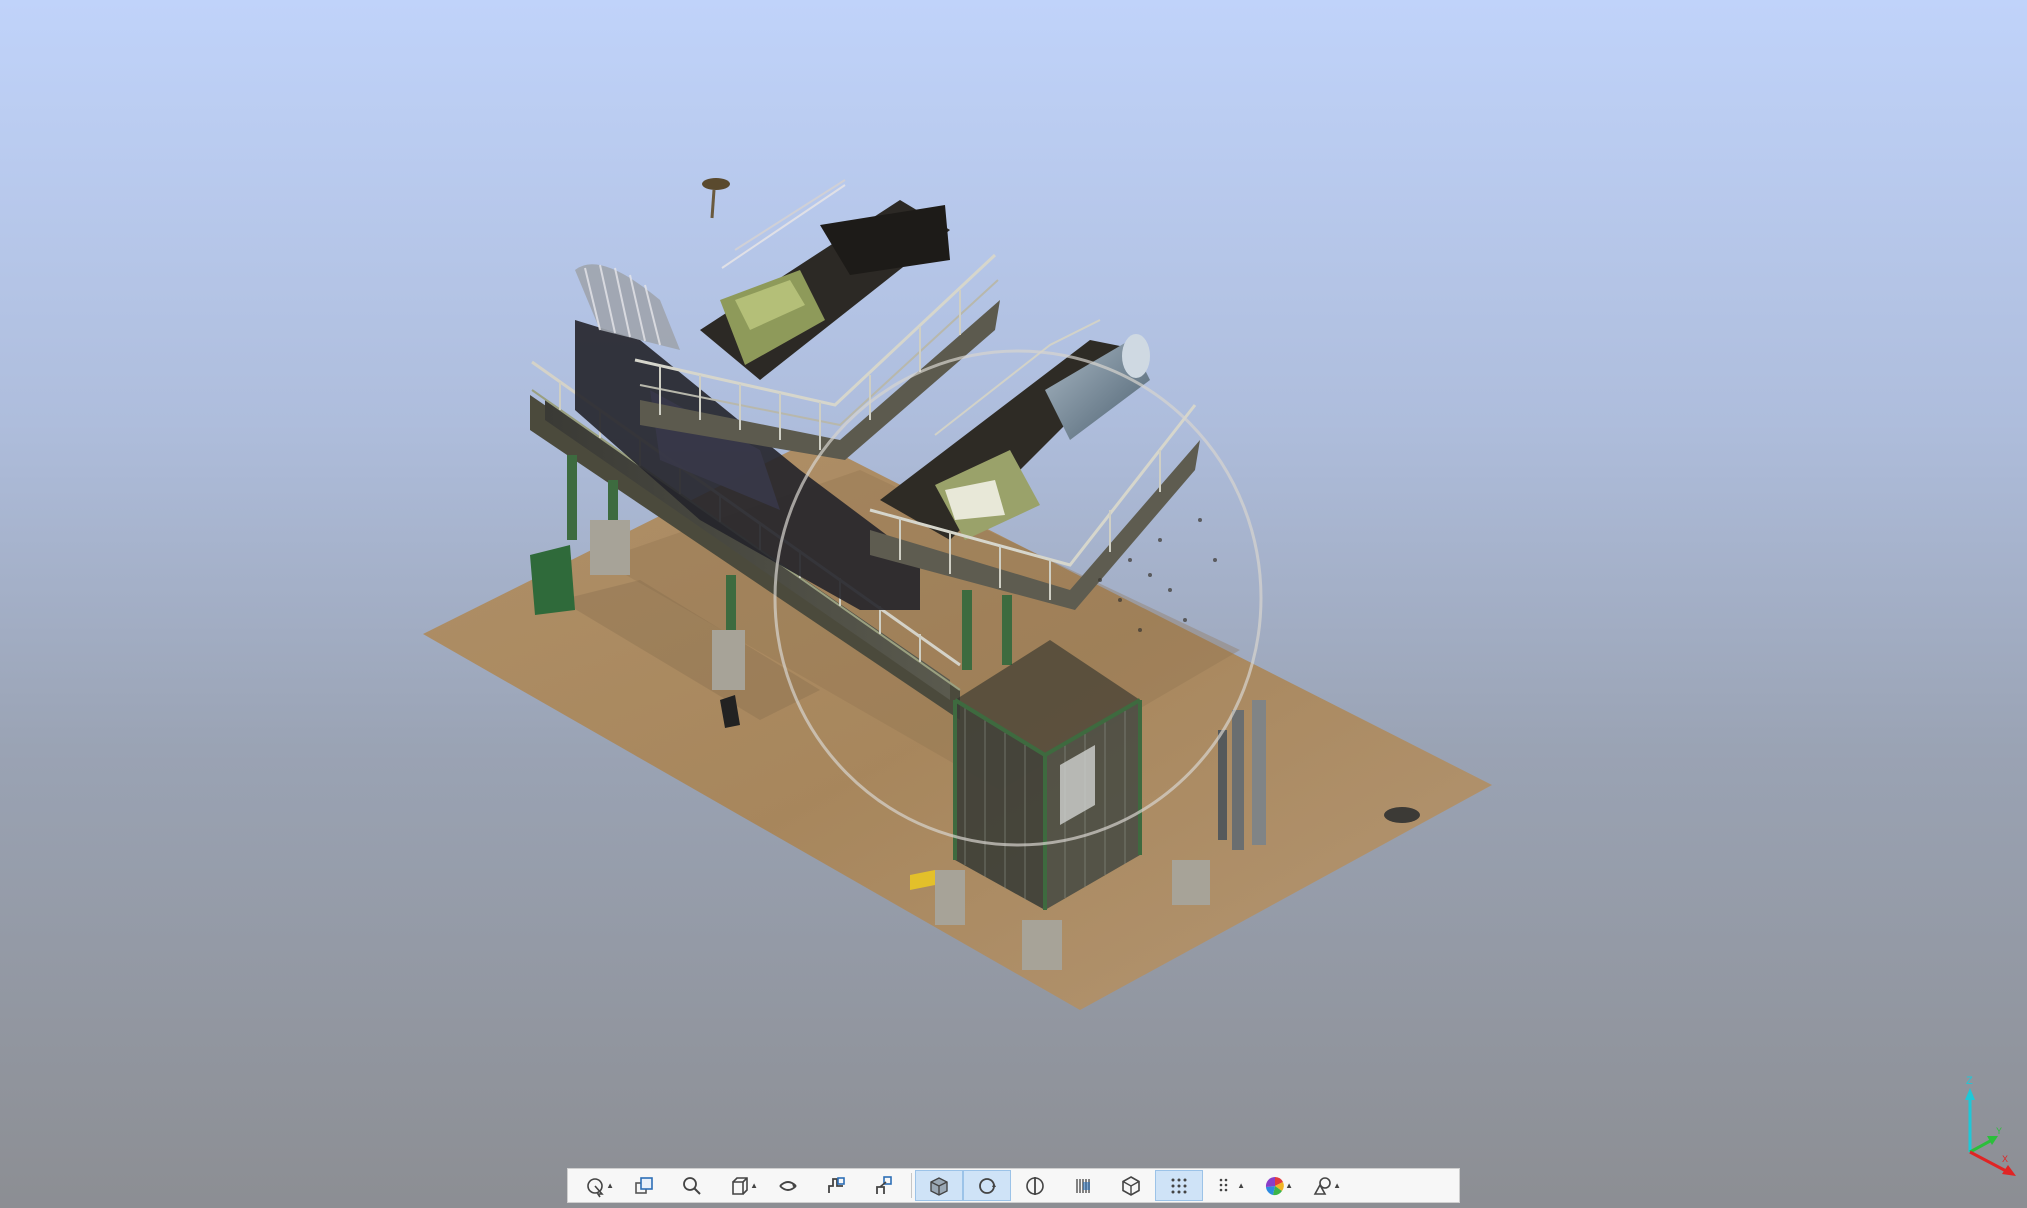 Image resolution: width=2027 pixels, height=1208 pixels. I want to click on color-wheel-icon, so click(1274, 1185).